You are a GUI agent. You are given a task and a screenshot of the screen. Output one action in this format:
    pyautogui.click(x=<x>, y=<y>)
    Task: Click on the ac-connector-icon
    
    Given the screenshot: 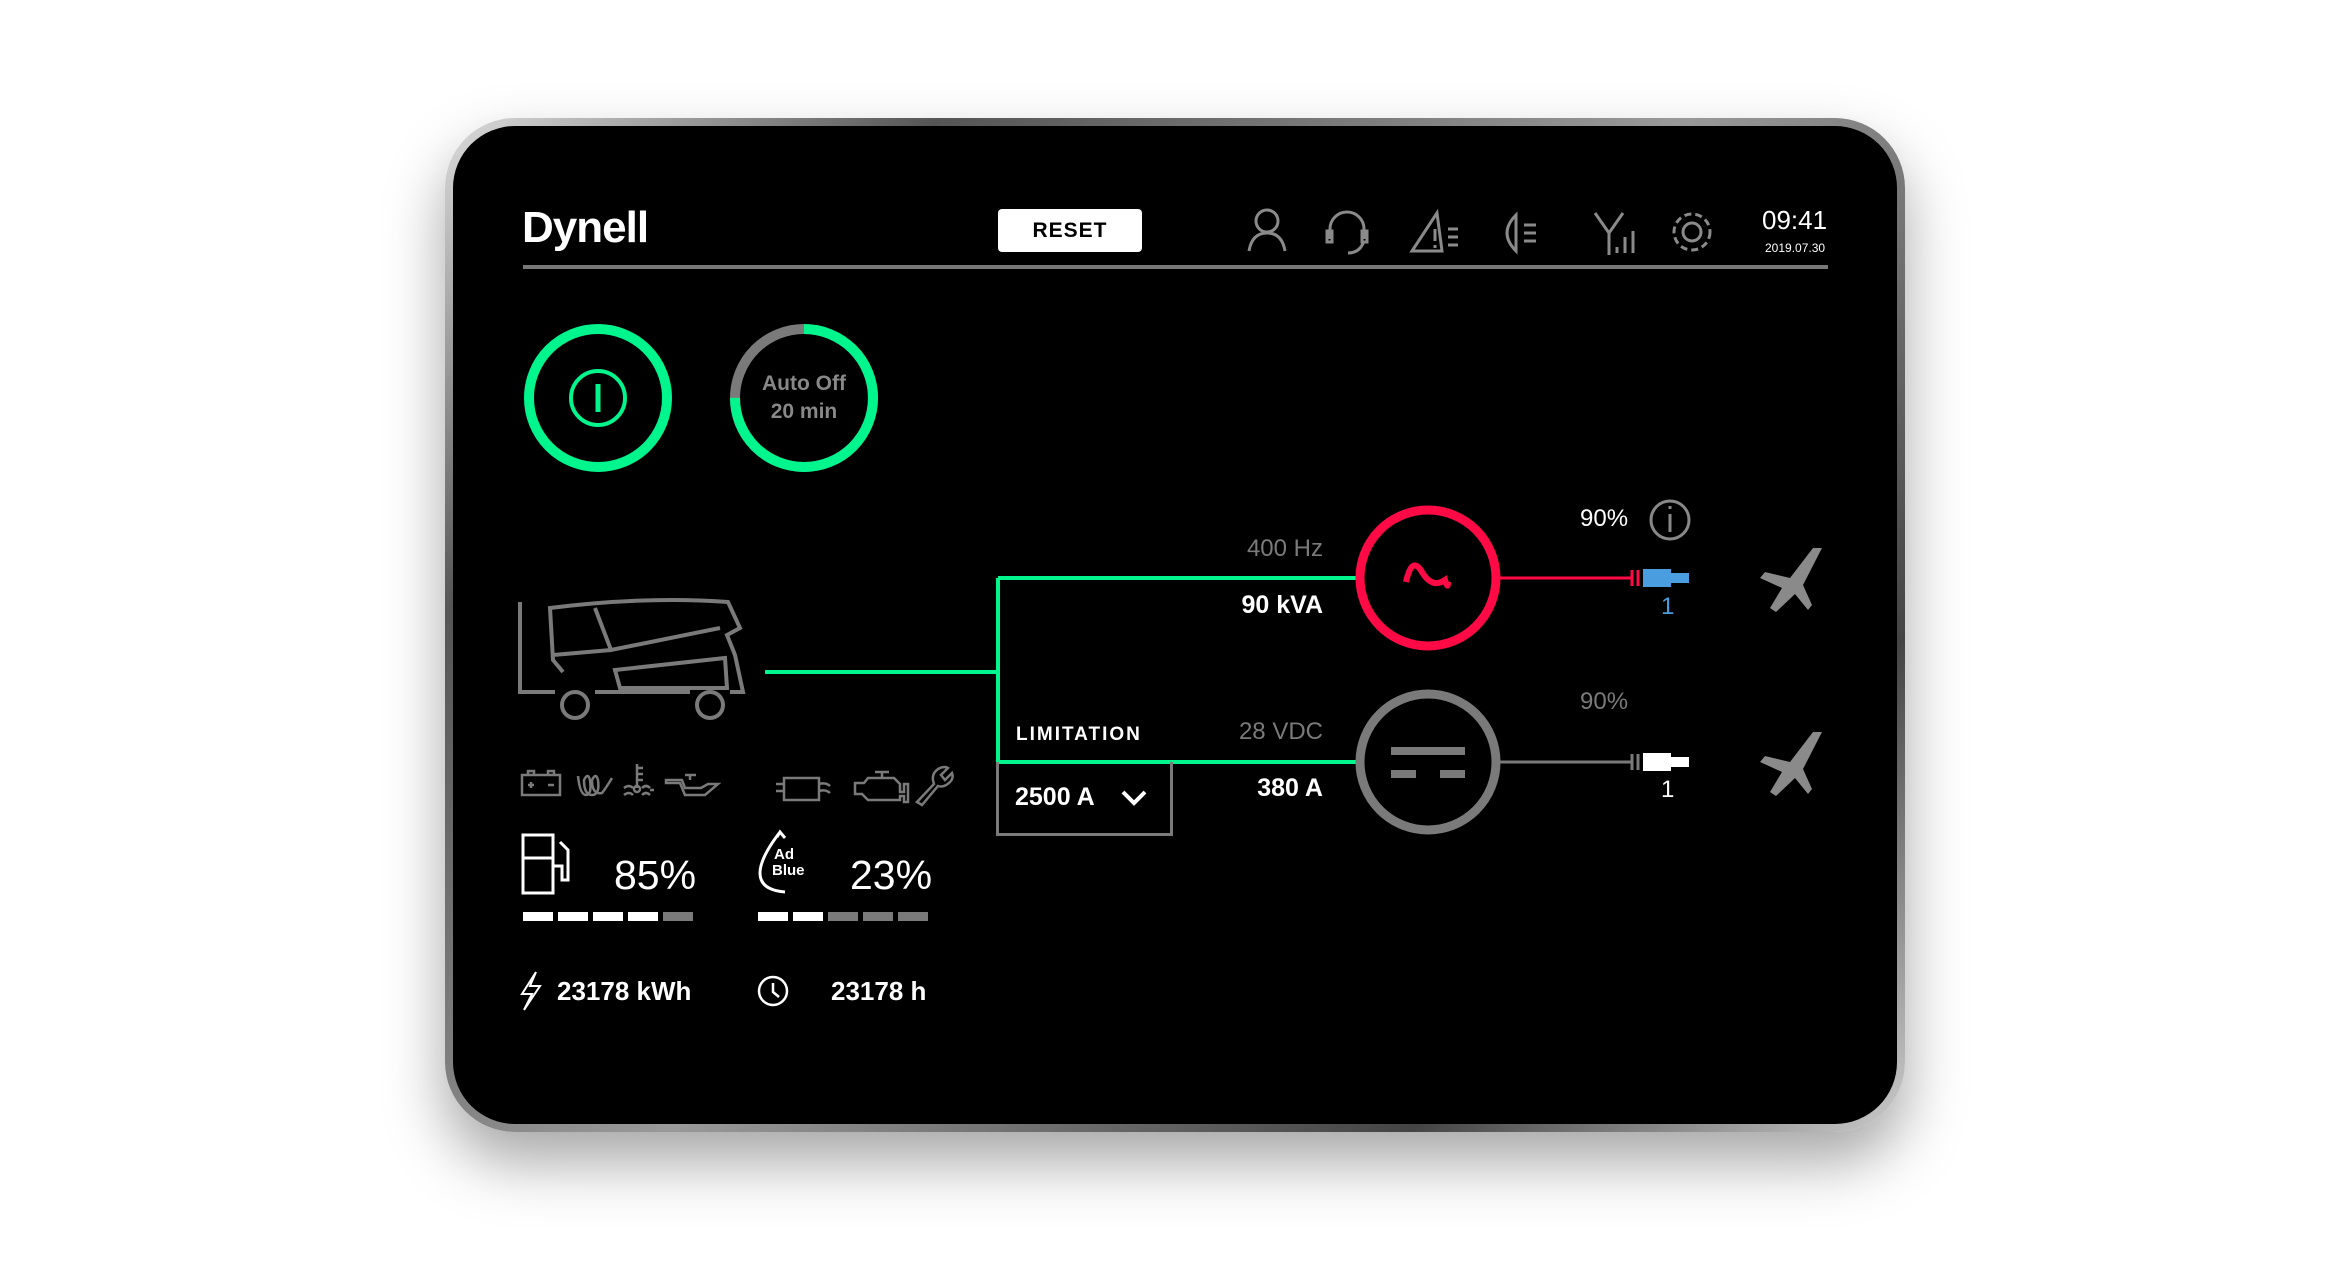 What is the action you would take?
    pyautogui.click(x=1666, y=578)
    